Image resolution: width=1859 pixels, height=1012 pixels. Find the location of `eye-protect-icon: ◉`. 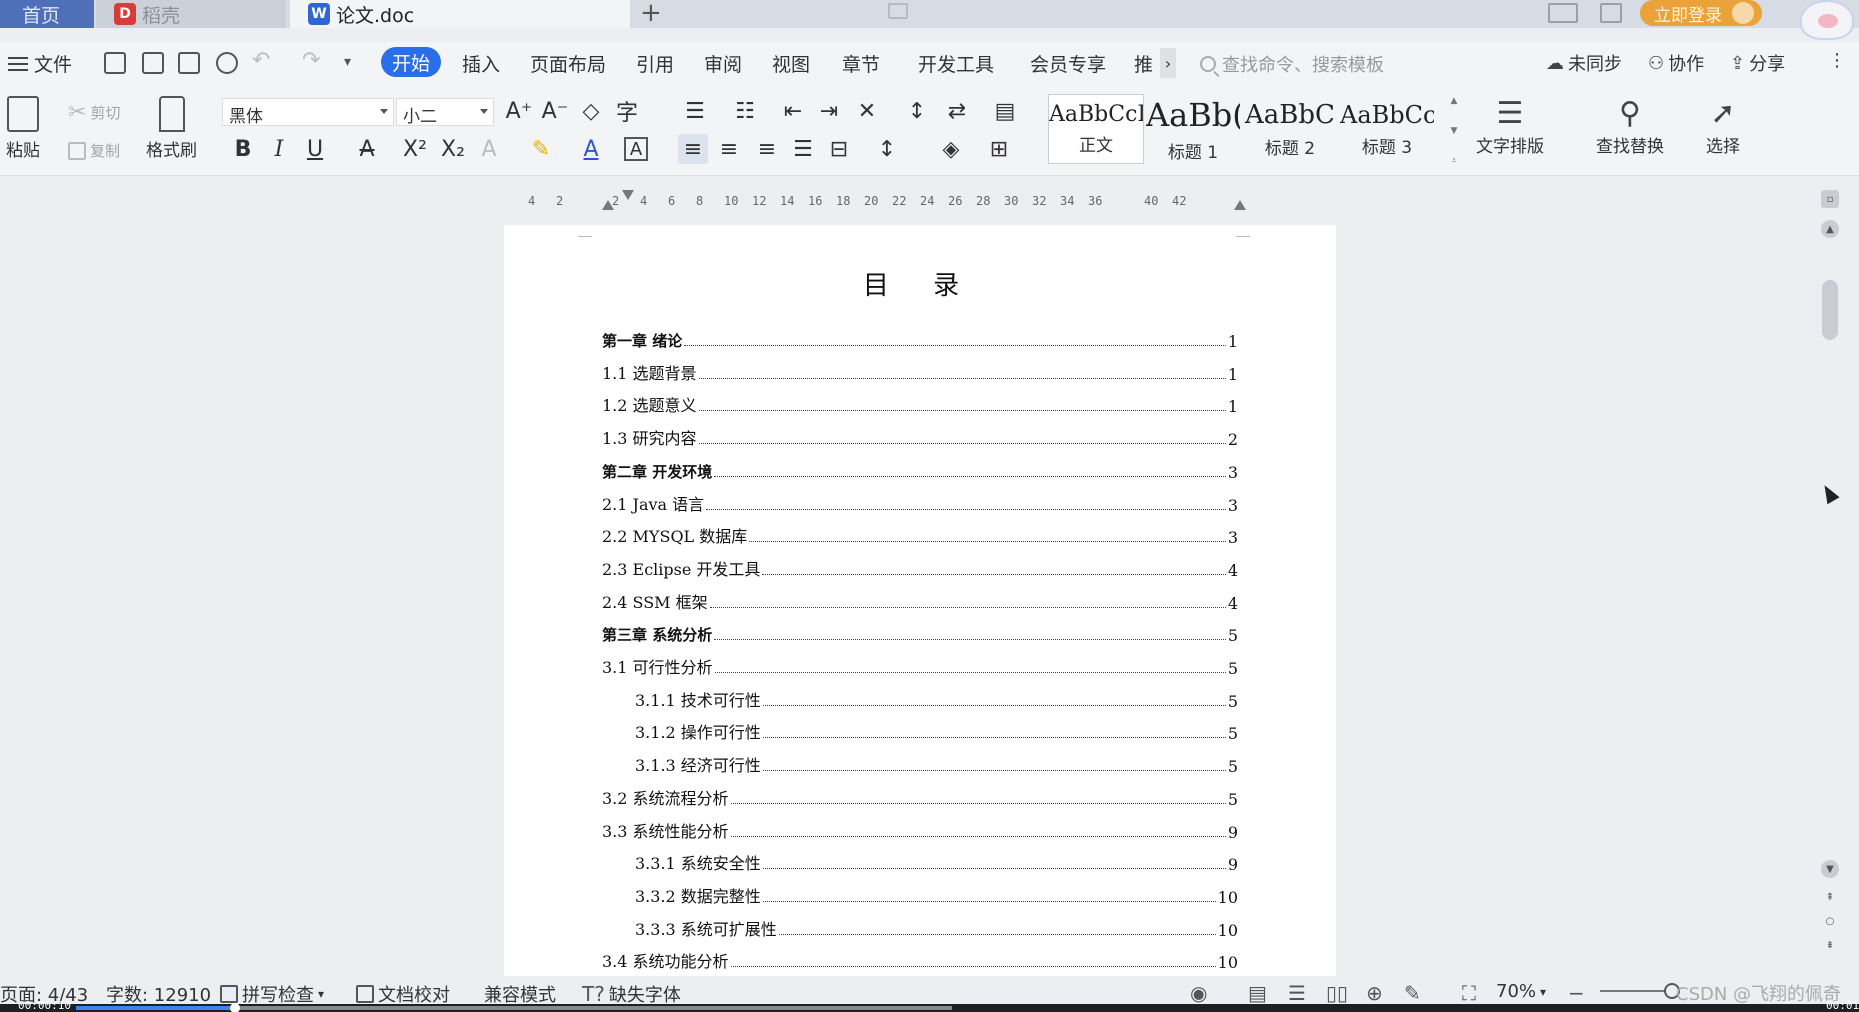

eye-protect-icon: ◉ is located at coordinates (1198, 993).